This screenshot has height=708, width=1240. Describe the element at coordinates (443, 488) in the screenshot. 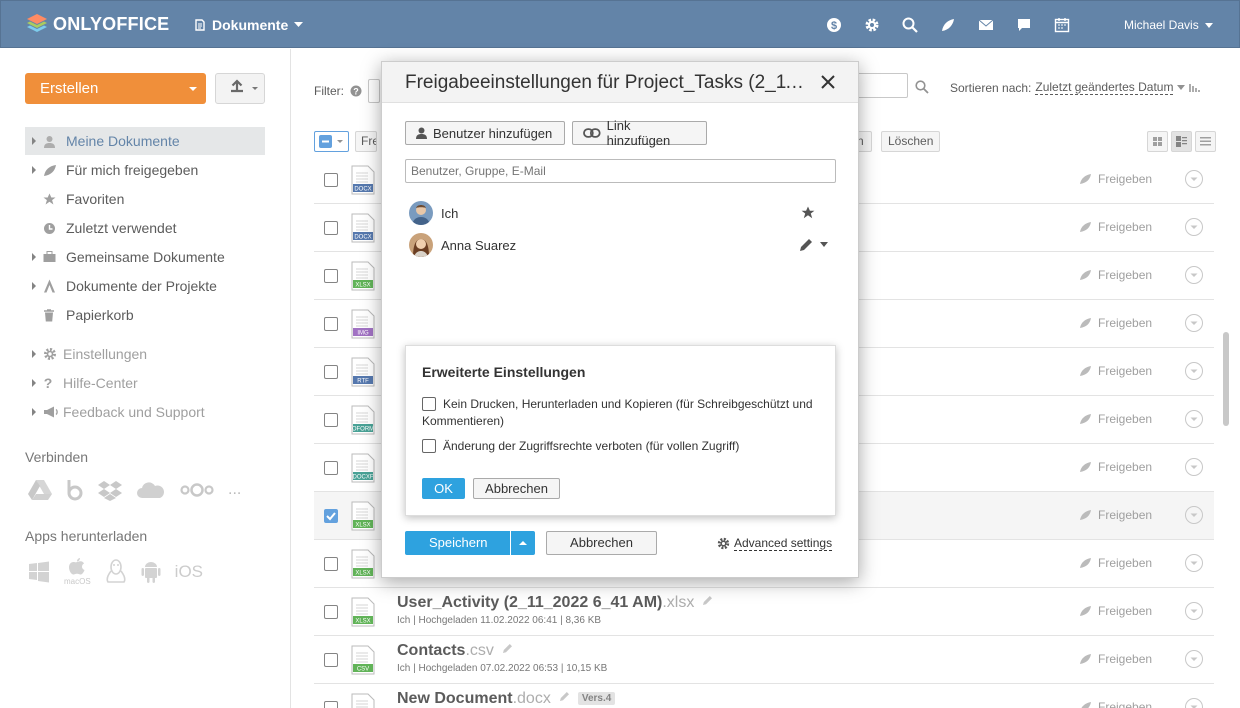

I see `ok-button: OK` at that location.